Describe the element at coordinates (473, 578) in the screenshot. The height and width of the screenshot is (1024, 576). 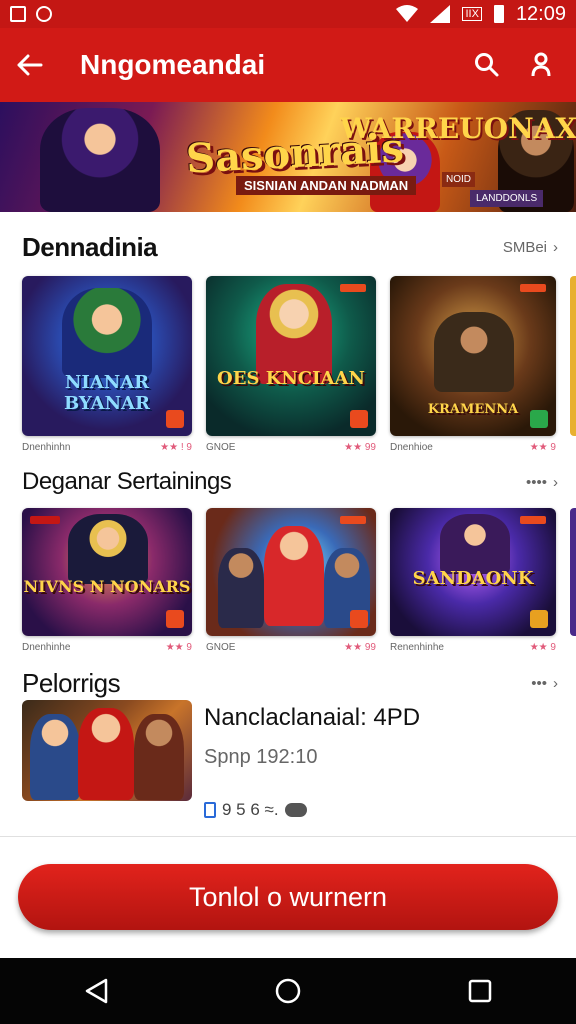
I see `card-title: SANDAONK` at that location.